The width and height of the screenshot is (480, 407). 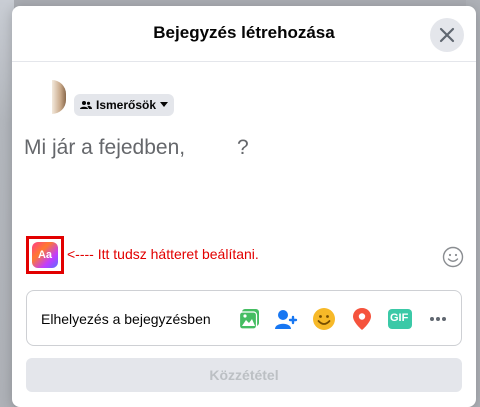 I want to click on composer-question-mark: ?, so click(x=243, y=147).